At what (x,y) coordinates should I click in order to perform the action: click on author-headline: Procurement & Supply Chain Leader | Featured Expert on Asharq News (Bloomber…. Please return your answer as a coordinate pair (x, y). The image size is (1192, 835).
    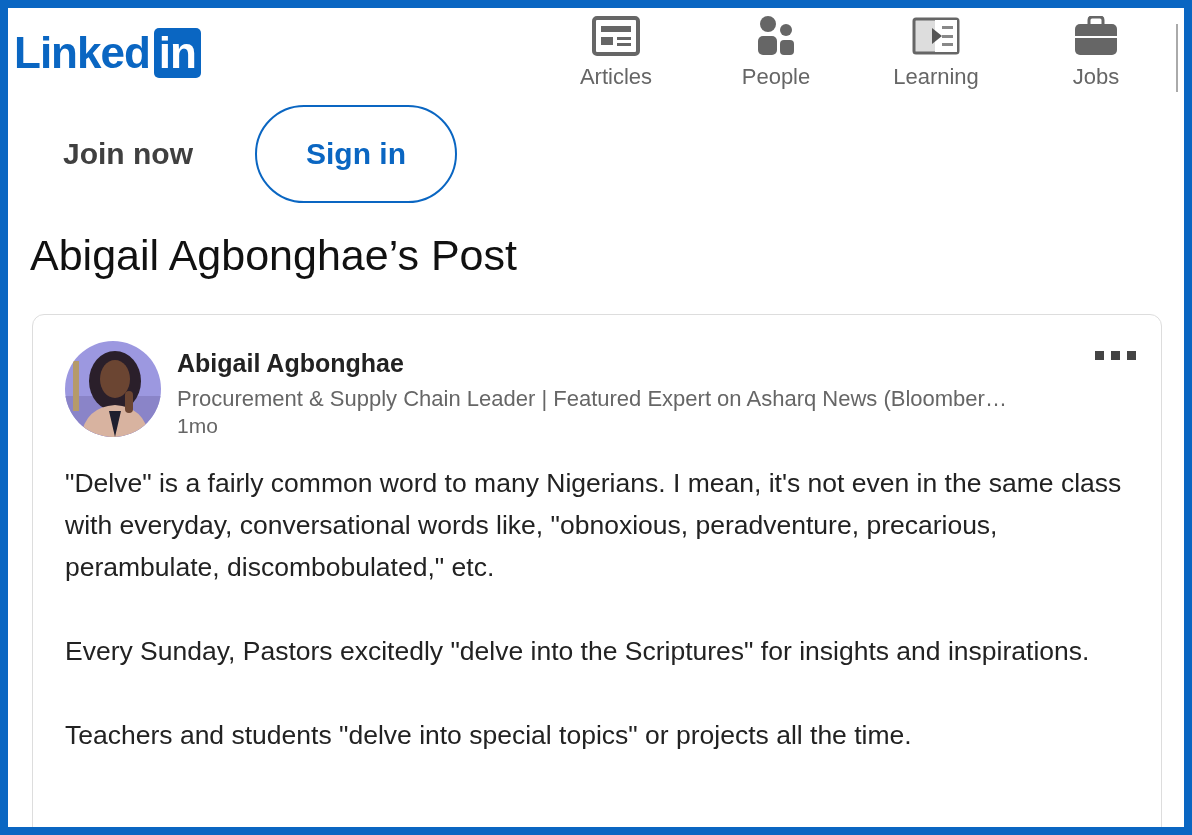
    Looking at the image, I should click on (592, 399).